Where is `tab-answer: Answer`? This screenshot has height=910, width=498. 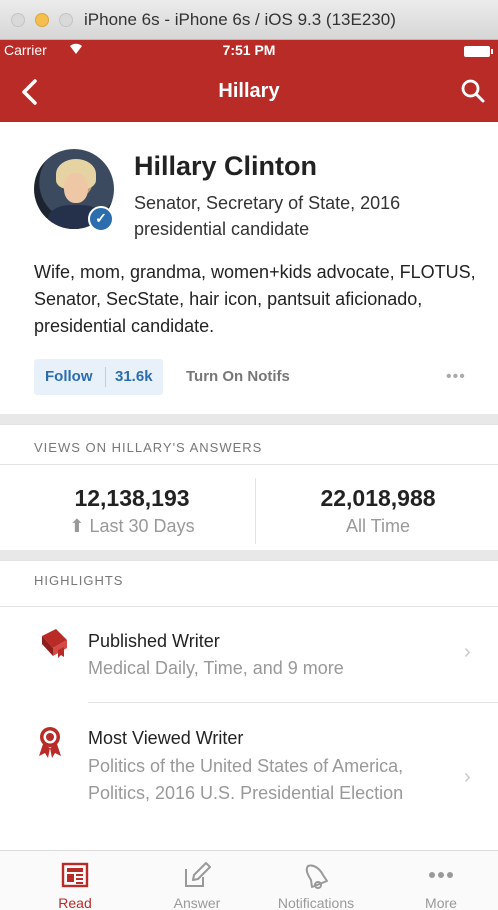
tab-answer: Answer is located at coordinates (197, 880).